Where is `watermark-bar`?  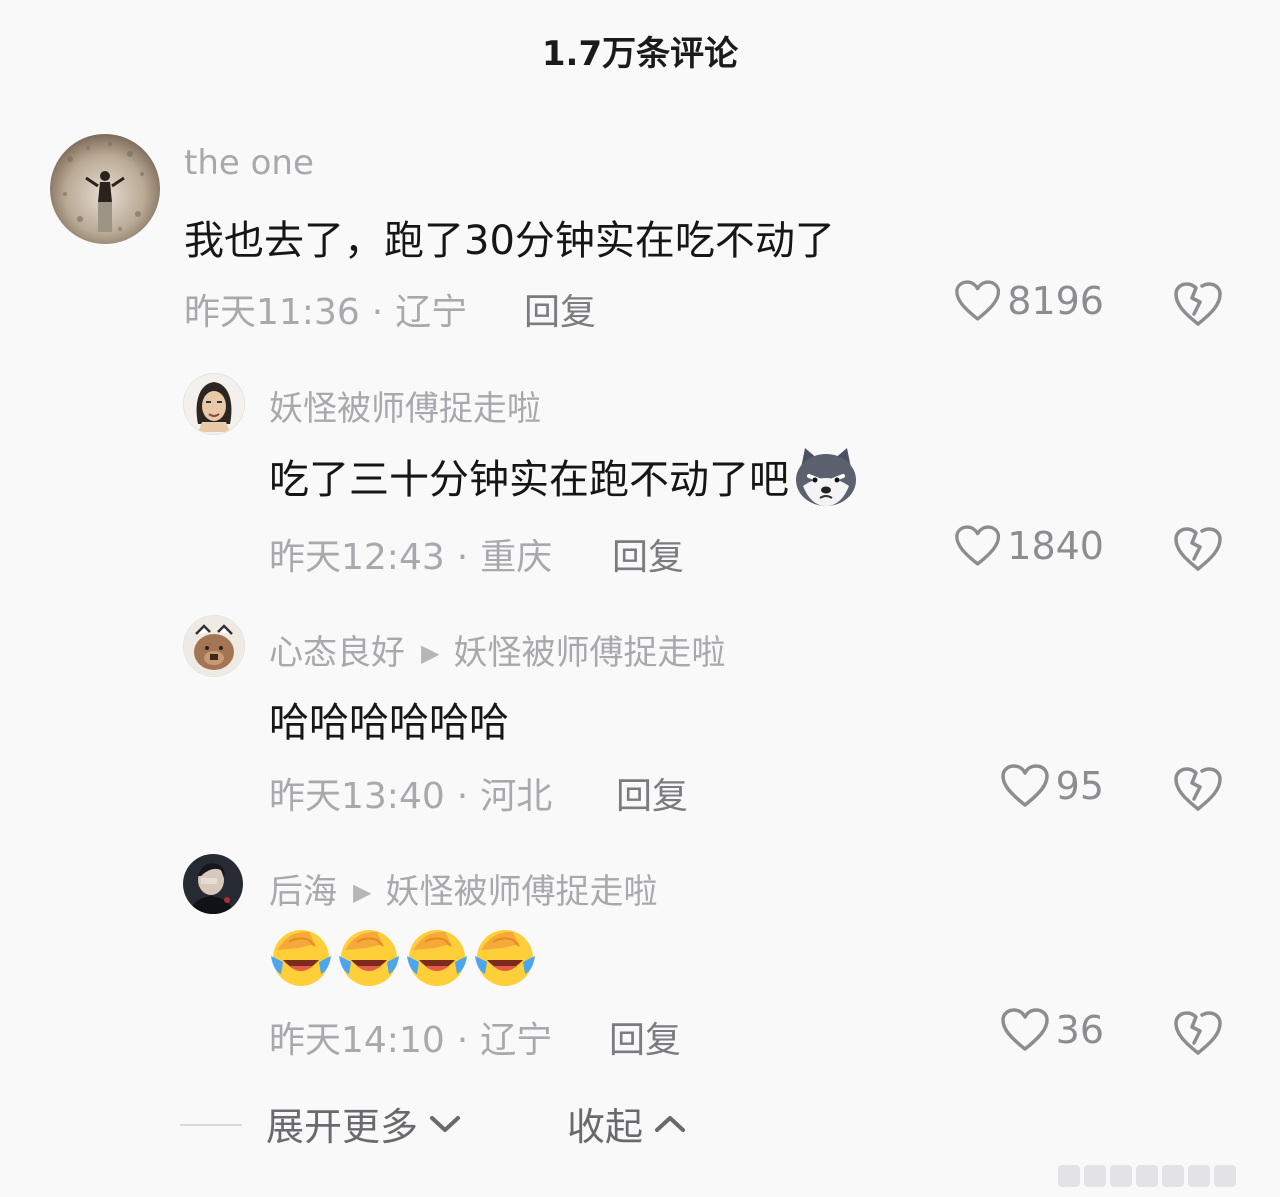 watermark-bar is located at coordinates (1158, 1176).